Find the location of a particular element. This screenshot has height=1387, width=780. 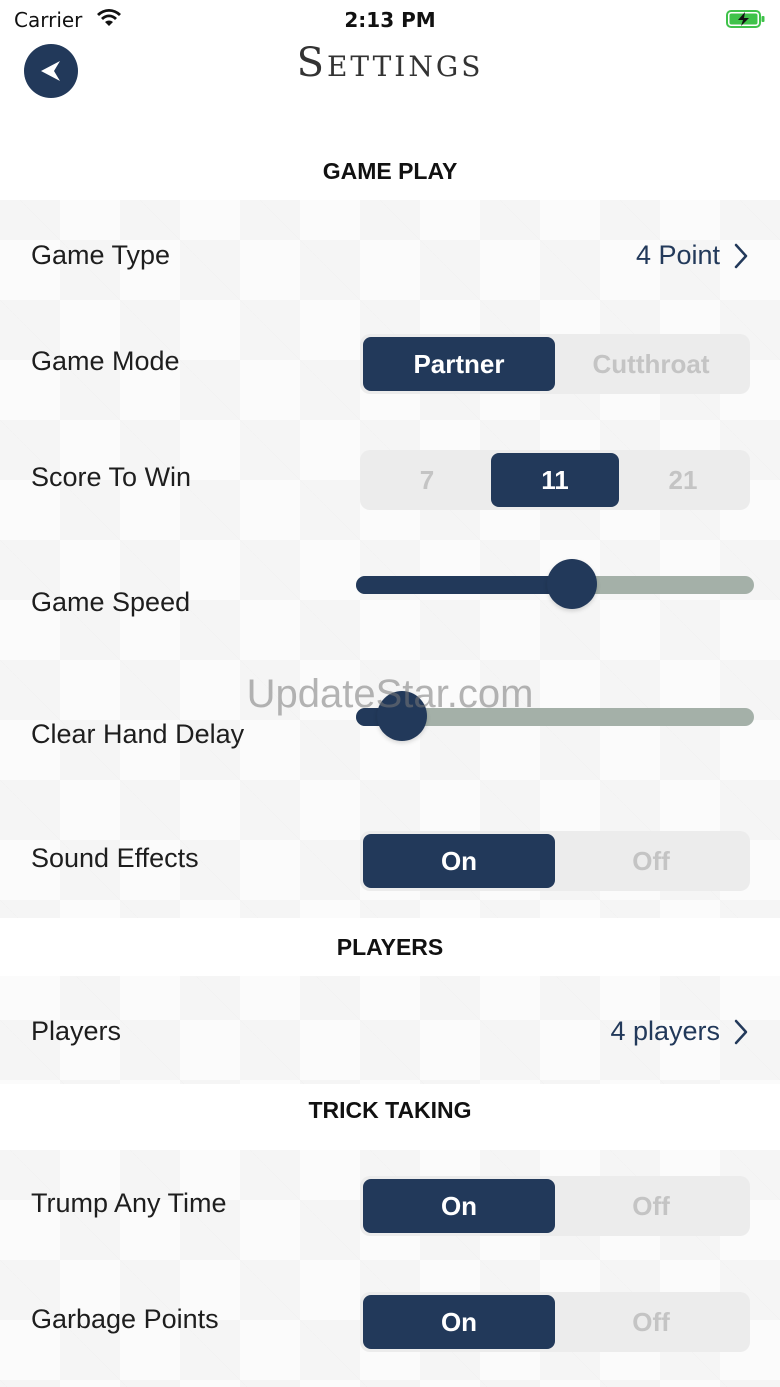

game-type-value-link: 4 Point is located at coordinates (693, 255).